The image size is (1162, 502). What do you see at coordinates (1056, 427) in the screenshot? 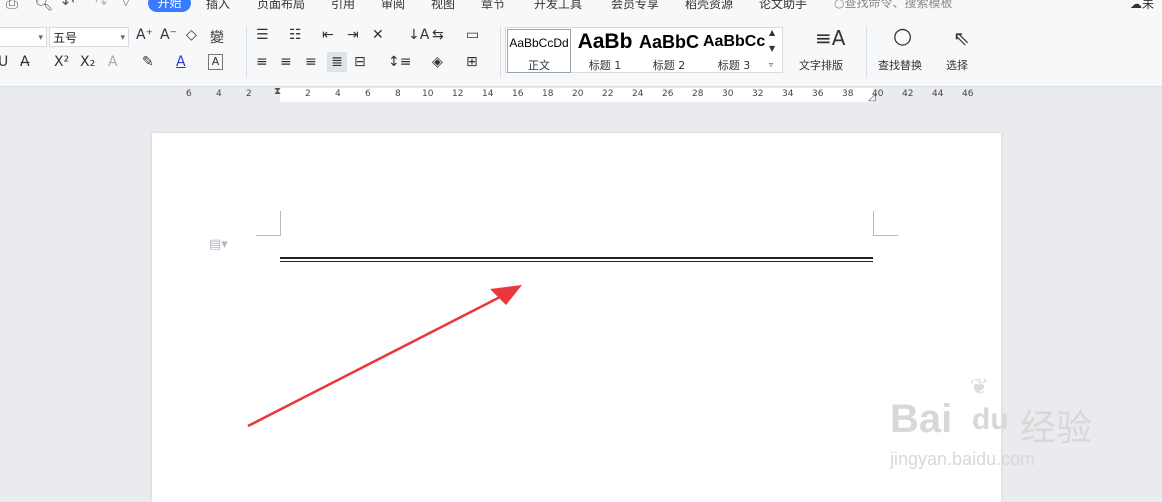
I see `watermark-brand-cn: 经验` at bounding box center [1056, 427].